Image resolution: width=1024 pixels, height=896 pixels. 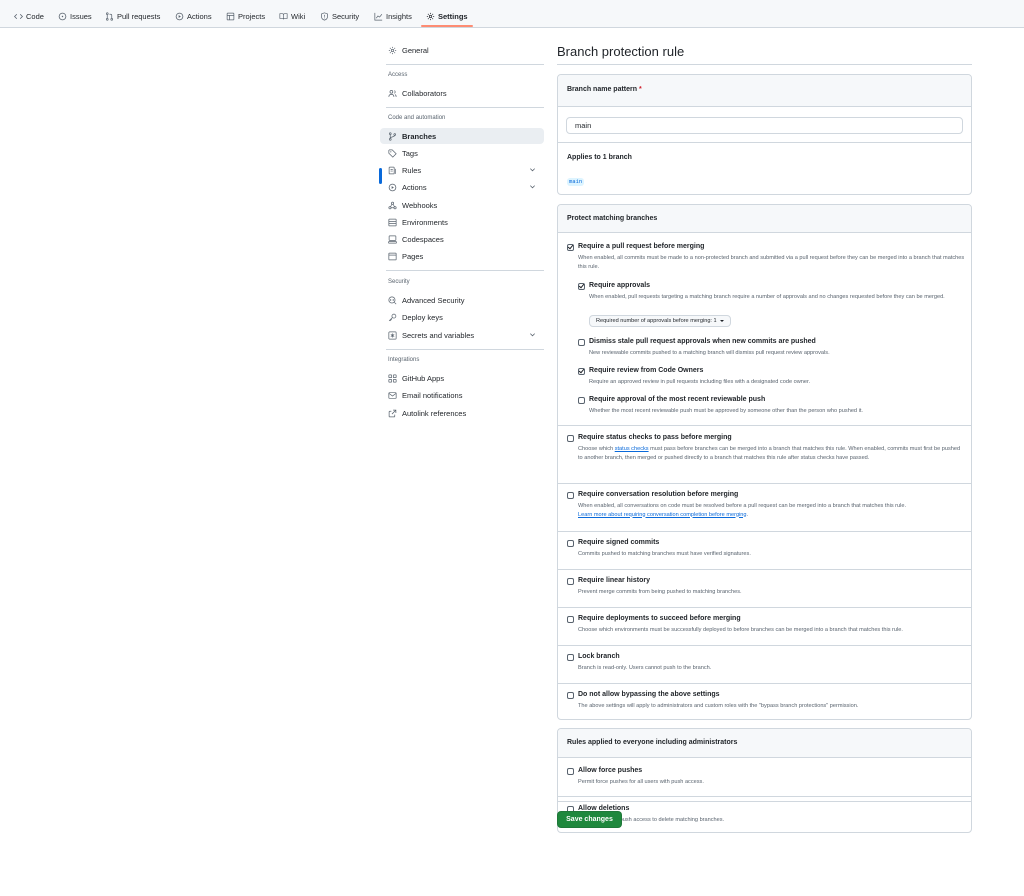 I want to click on tab-actions: Actions, so click(x=193, y=16).